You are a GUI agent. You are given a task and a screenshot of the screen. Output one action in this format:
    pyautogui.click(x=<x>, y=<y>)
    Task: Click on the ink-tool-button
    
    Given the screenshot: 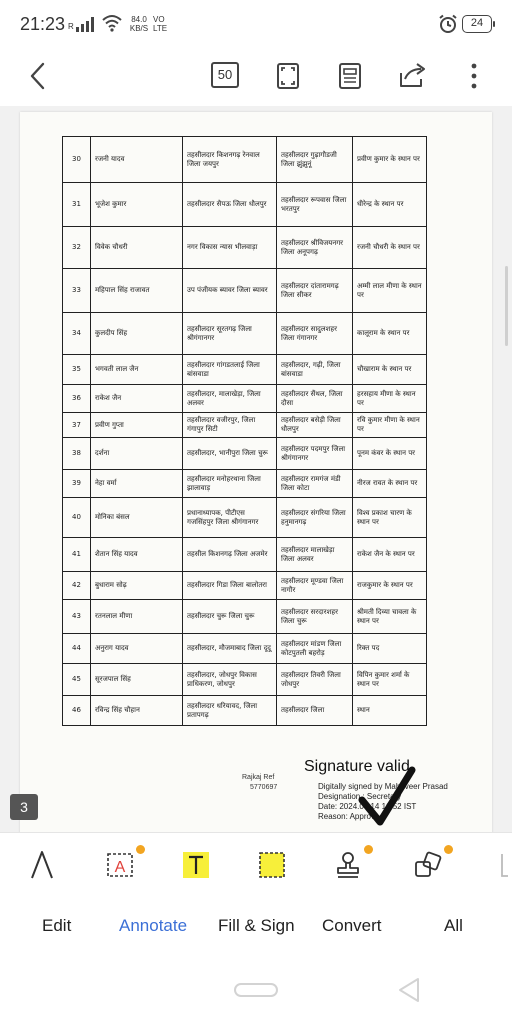 What is the action you would take?
    pyautogui.click(x=42, y=865)
    